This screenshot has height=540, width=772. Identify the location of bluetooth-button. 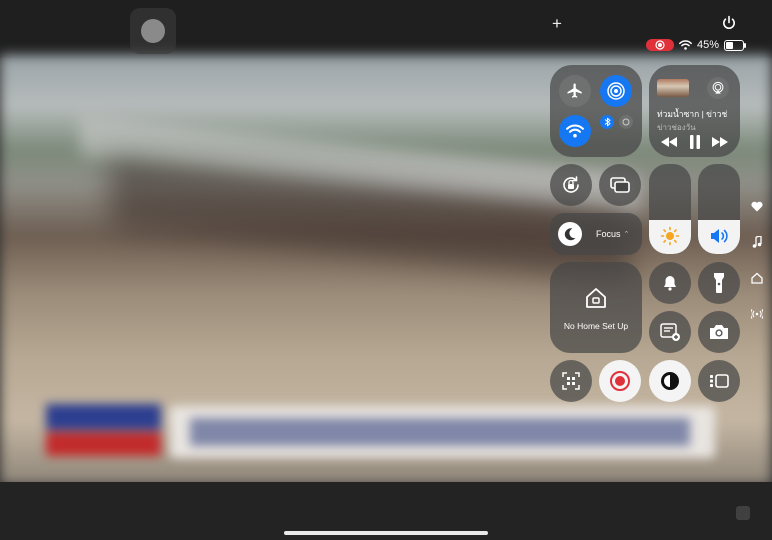
(607, 122).